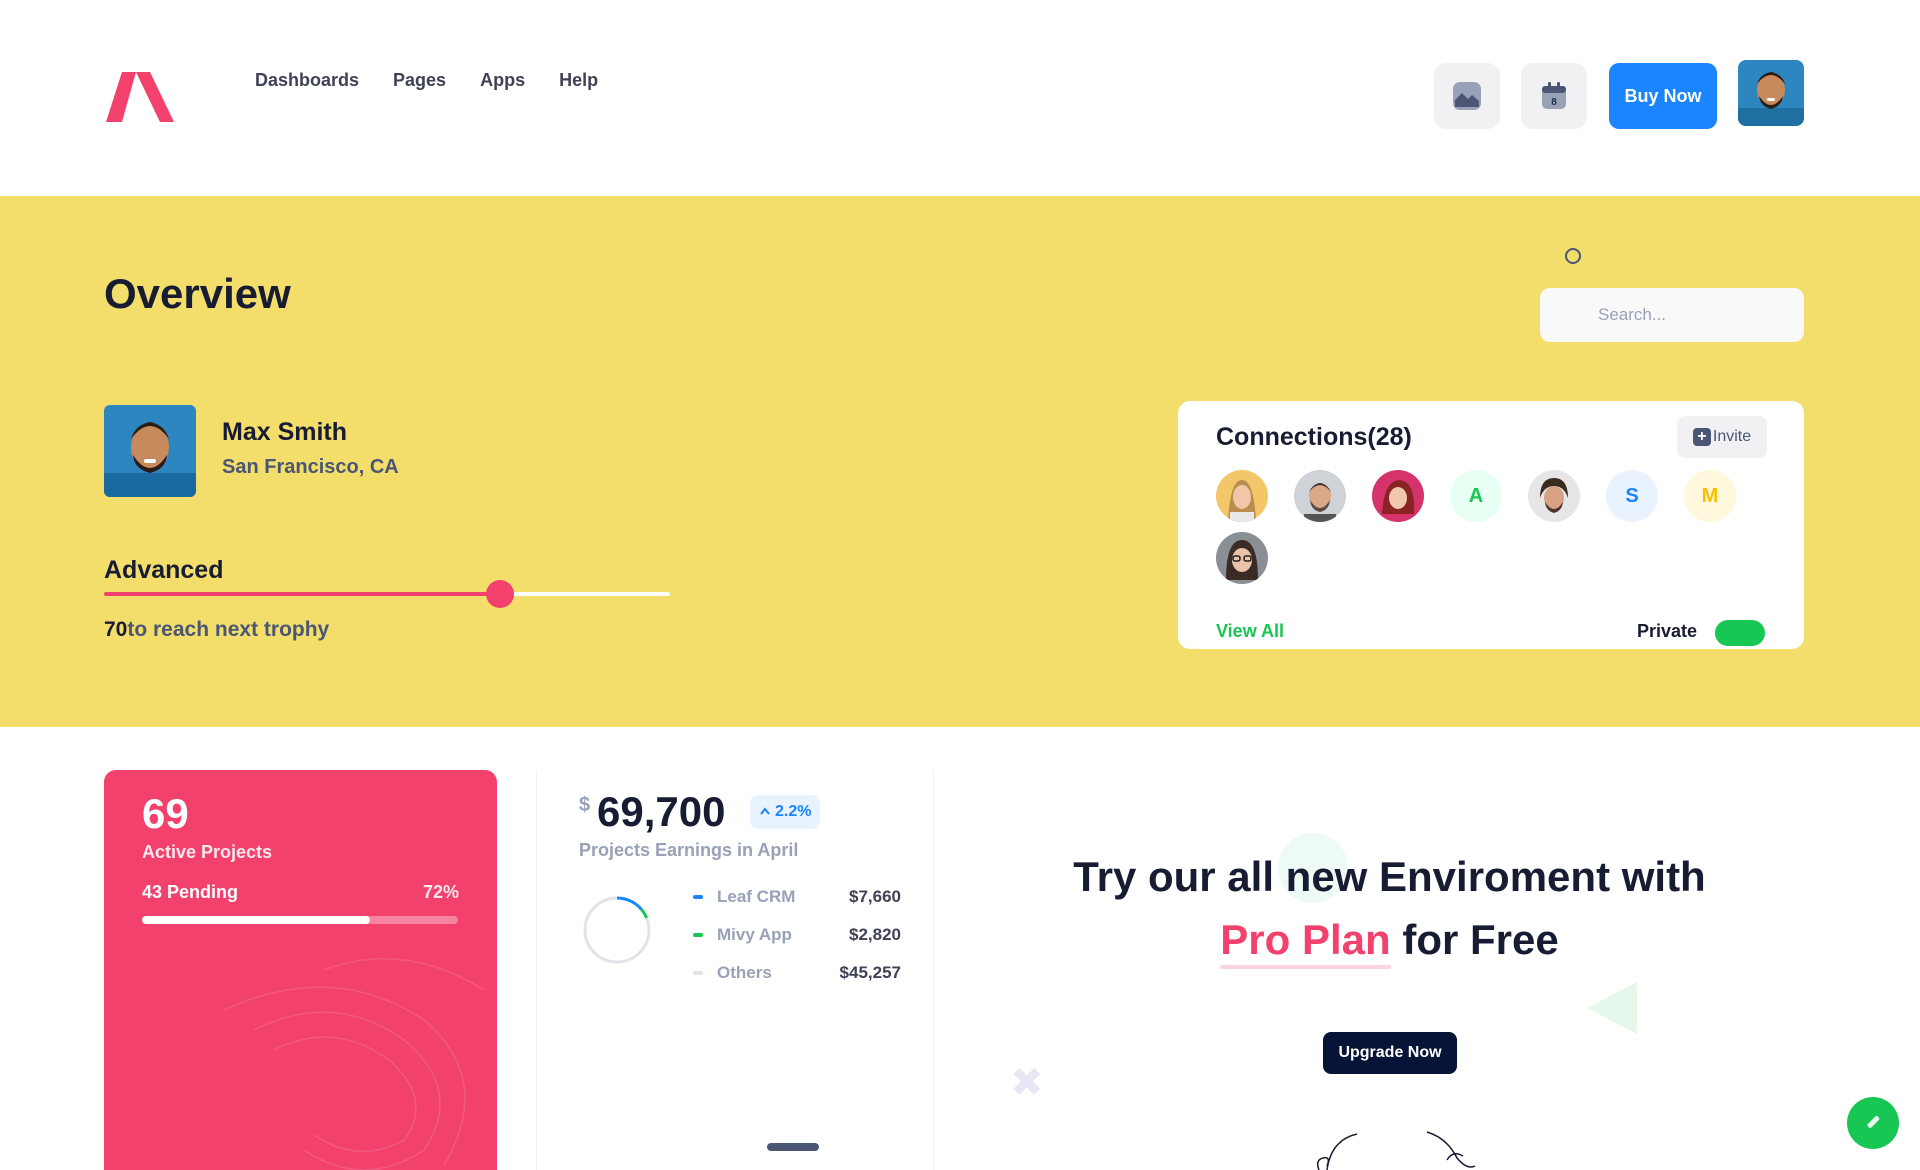  What do you see at coordinates (165, 813) in the screenshot?
I see `projects-count: 69` at bounding box center [165, 813].